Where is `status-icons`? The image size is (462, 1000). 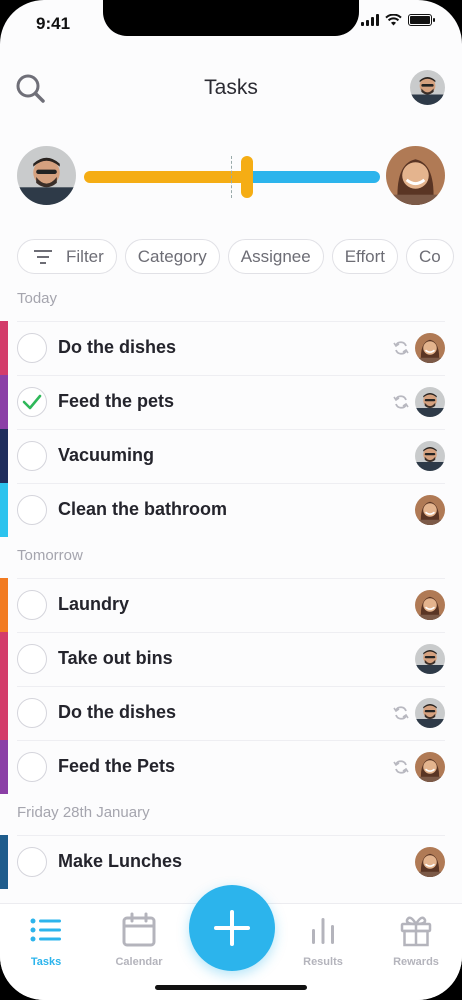 status-icons is located at coordinates (398, 20).